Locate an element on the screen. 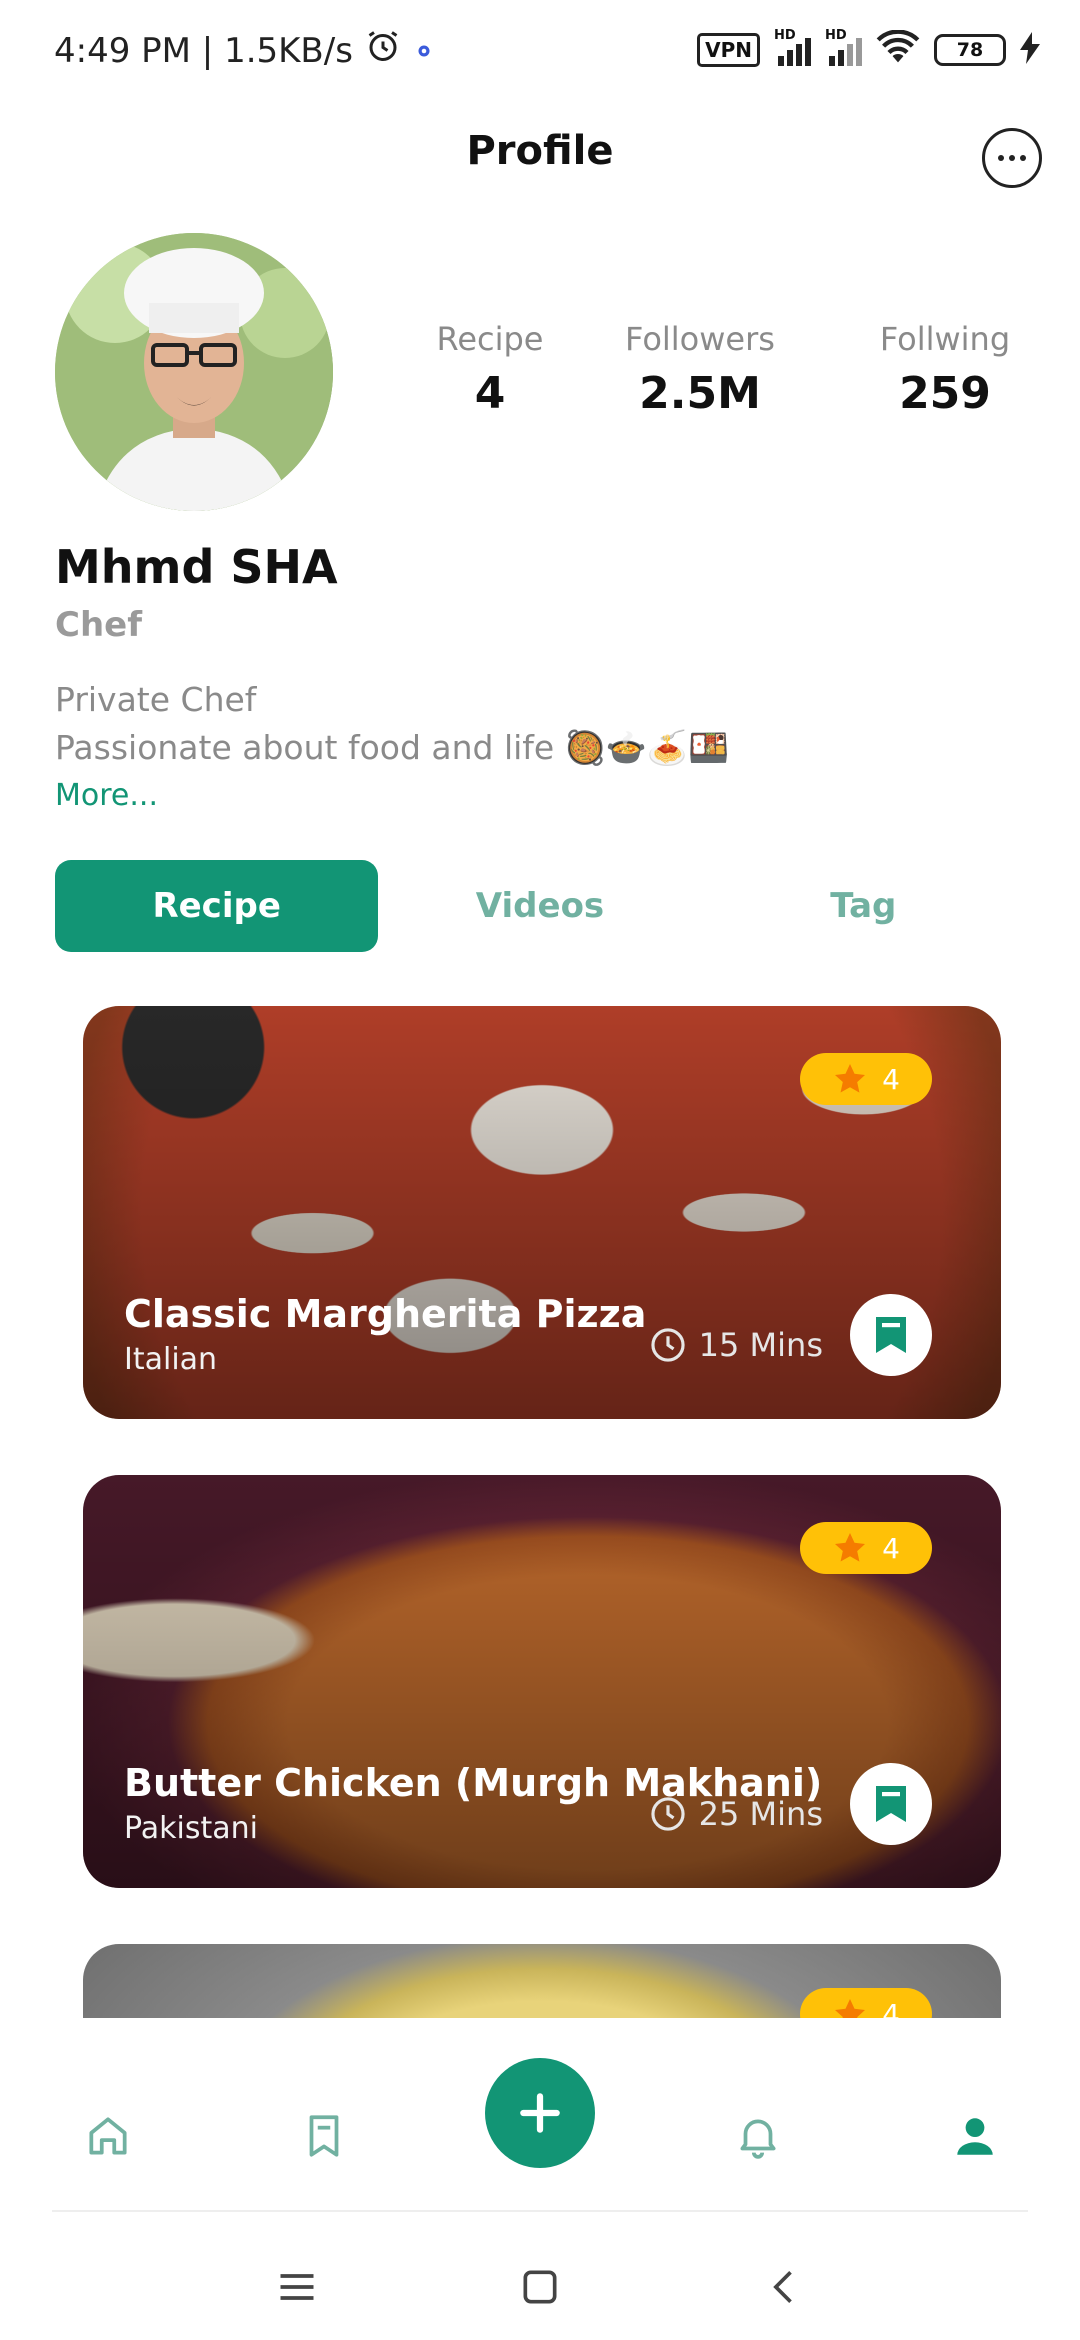  stat-label: Recipe is located at coordinates (490, 339).